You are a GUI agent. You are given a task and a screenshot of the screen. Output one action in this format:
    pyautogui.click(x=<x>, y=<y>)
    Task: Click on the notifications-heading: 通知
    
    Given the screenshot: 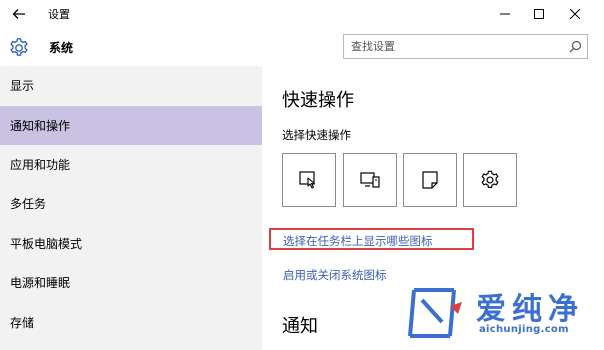 What is the action you would take?
    pyautogui.click(x=300, y=326)
    